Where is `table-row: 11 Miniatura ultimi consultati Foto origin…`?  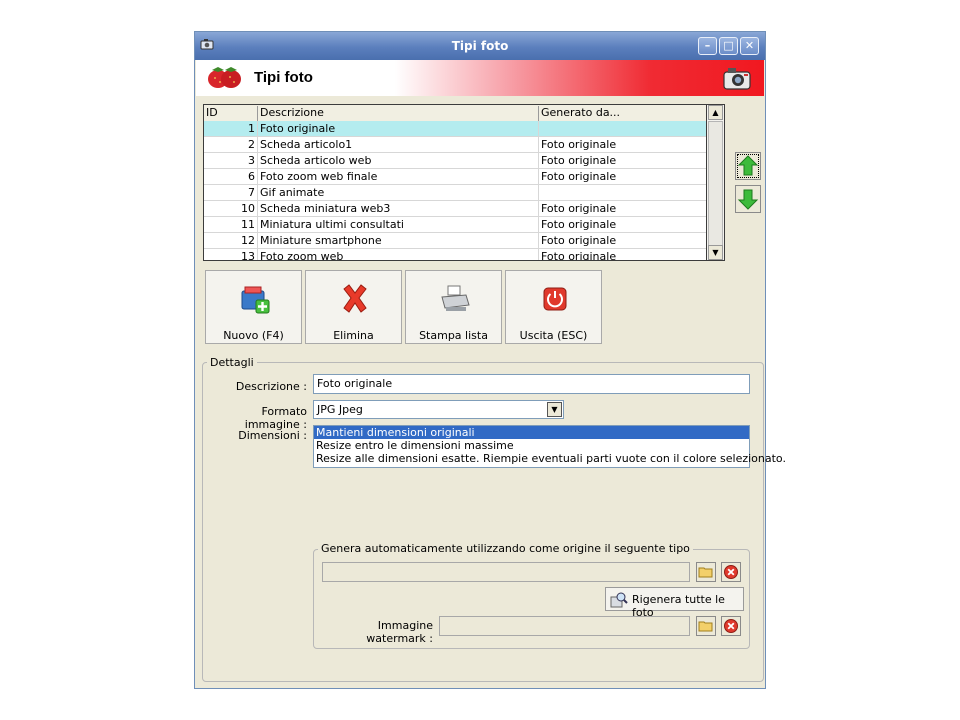 table-row: 11 Miniatura ultimi consultati Foto origin… is located at coordinates (455, 225).